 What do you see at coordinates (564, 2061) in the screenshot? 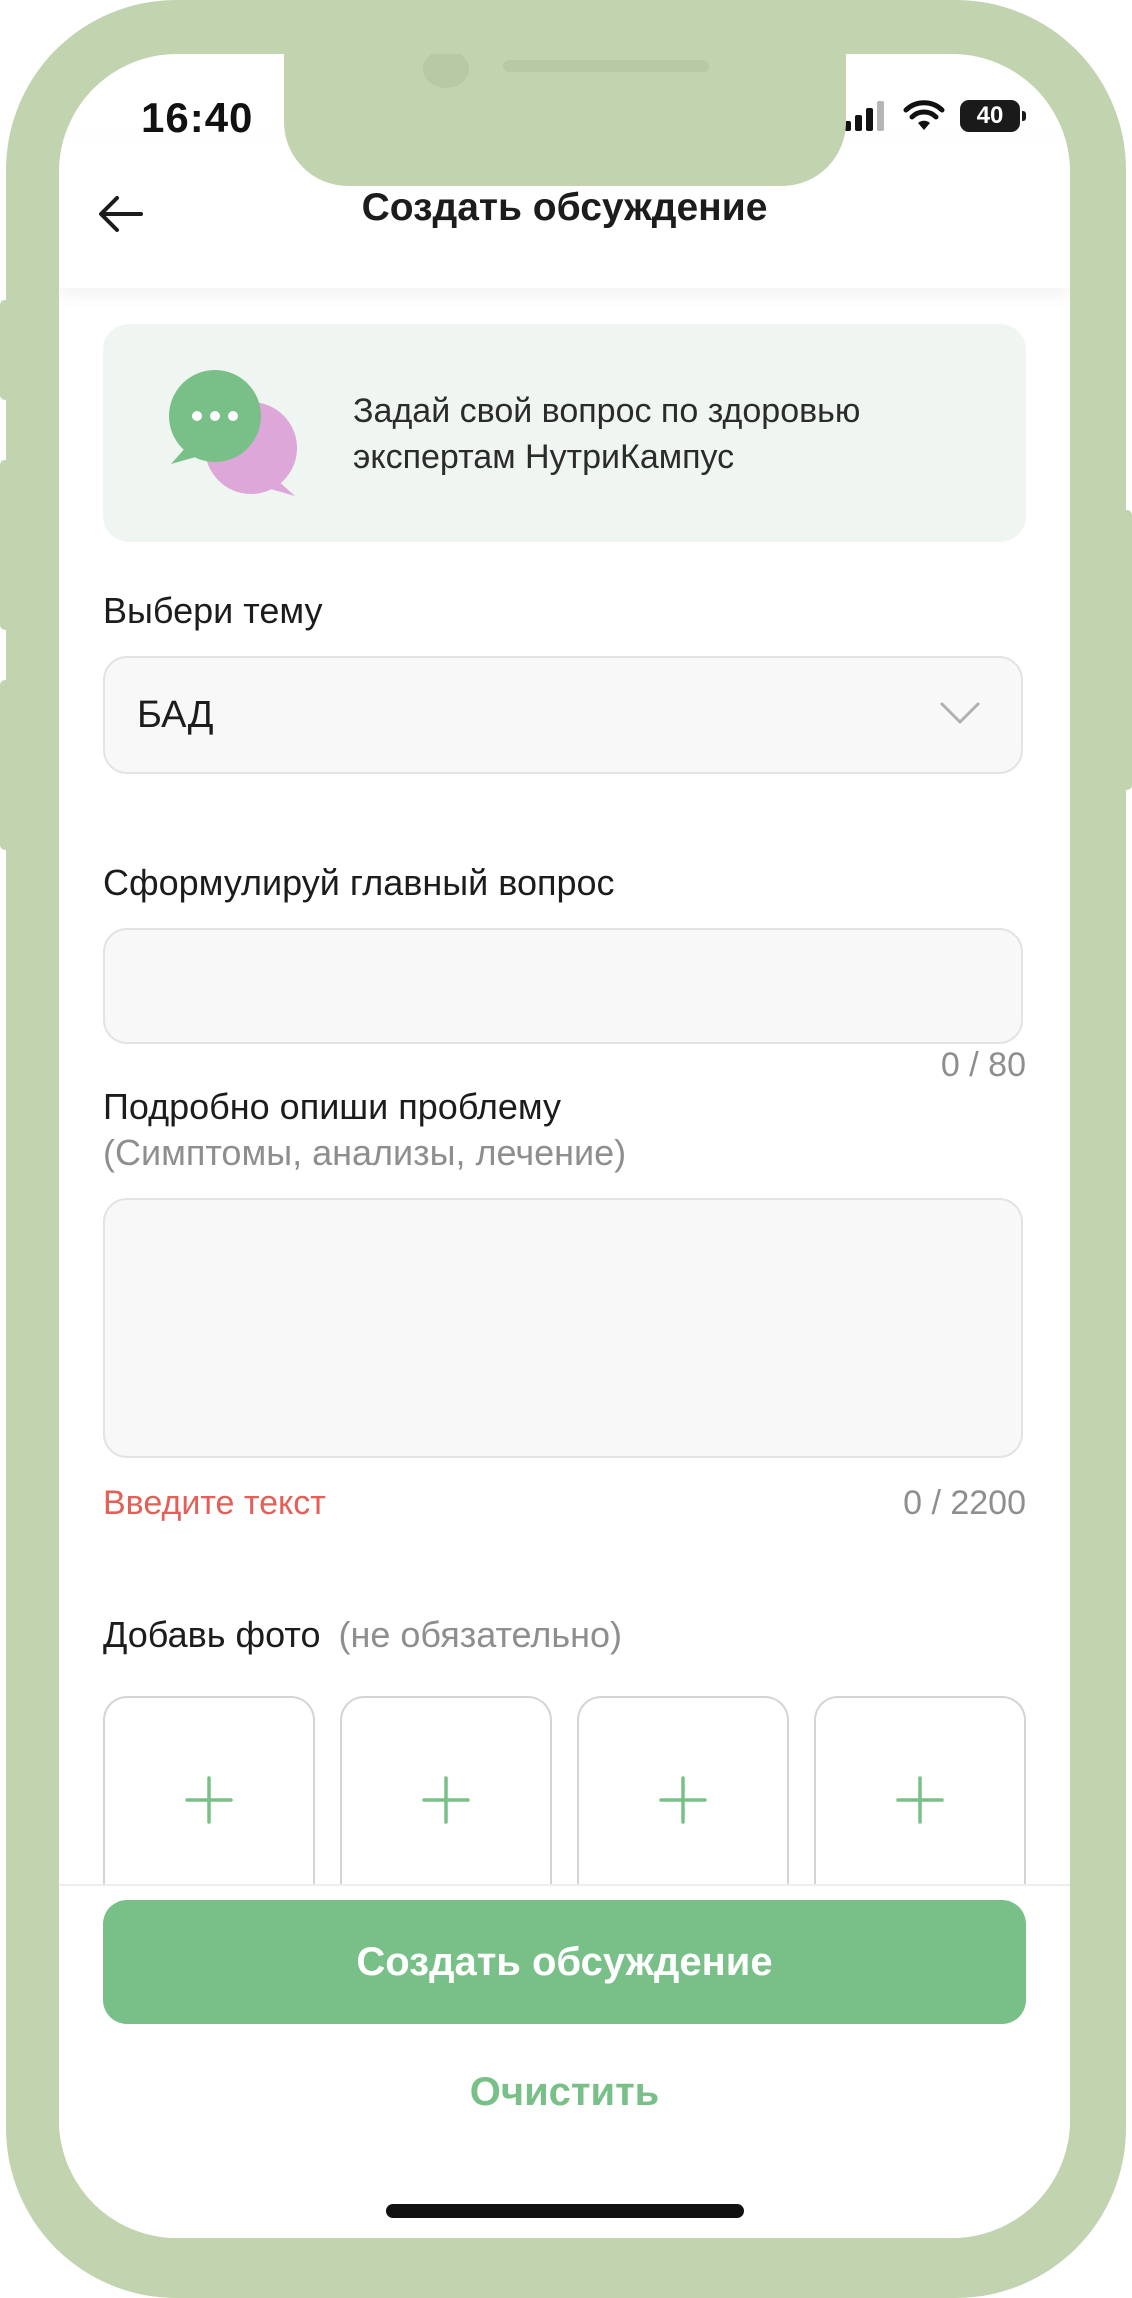
I see `bottom-action-bar: Создать обсуждение Очистить` at bounding box center [564, 2061].